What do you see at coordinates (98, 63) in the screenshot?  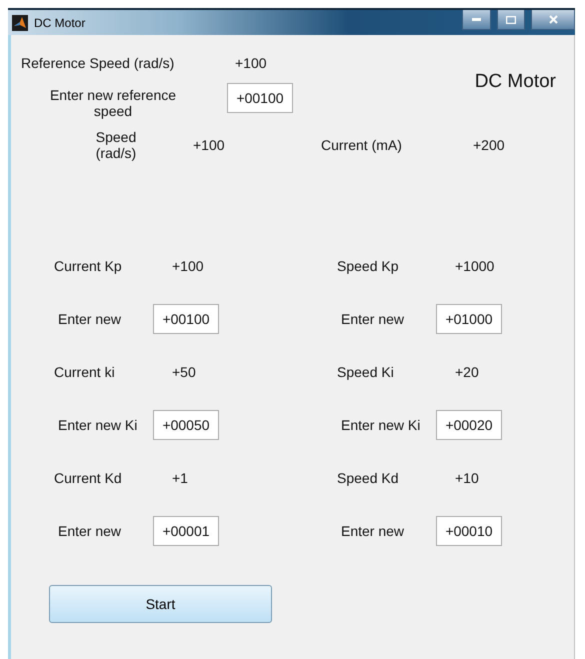 I see `reference-speed-label: Reference Speed (rad/s)` at bounding box center [98, 63].